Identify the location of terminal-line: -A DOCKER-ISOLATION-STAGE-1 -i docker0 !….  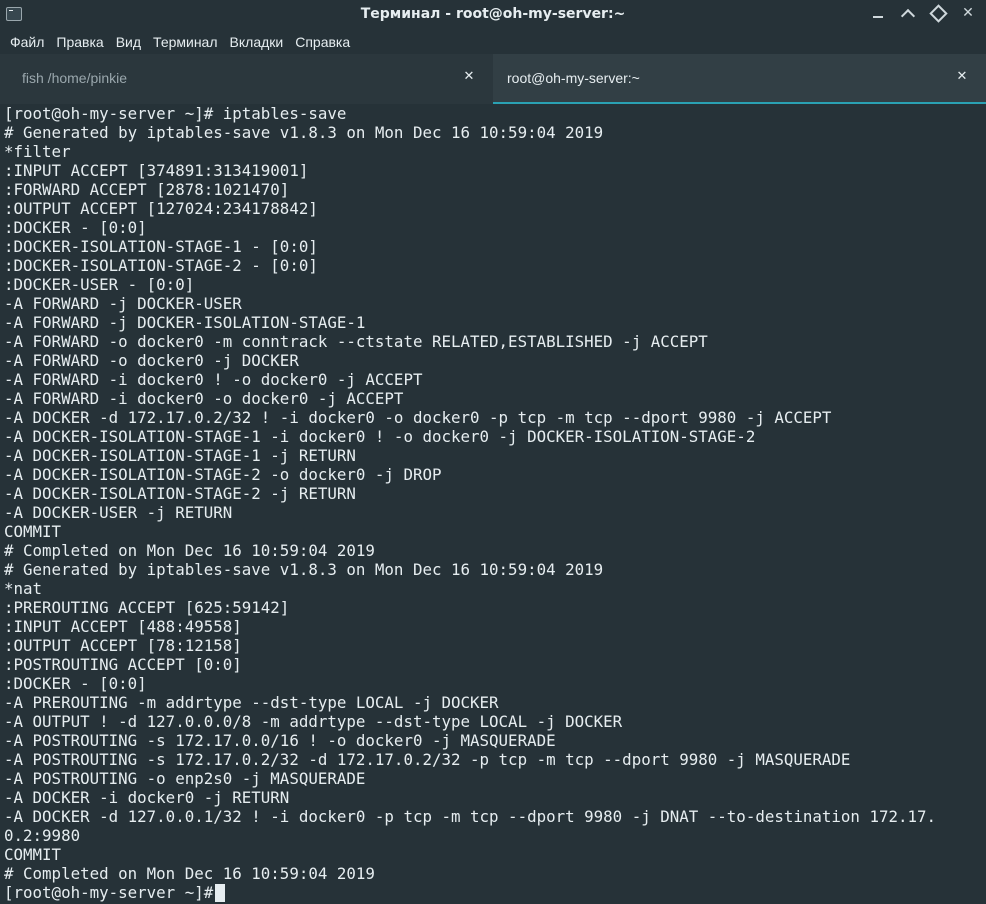
(380, 436).